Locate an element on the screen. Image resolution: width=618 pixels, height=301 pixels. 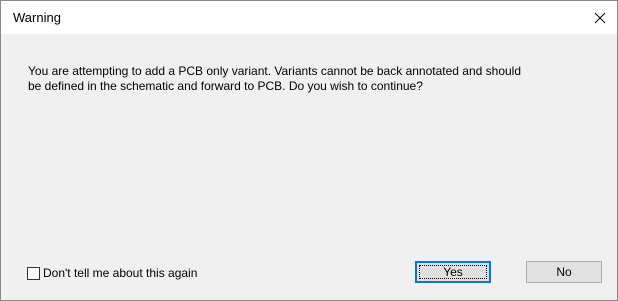
yes-button-label: Yes is located at coordinates (453, 272).